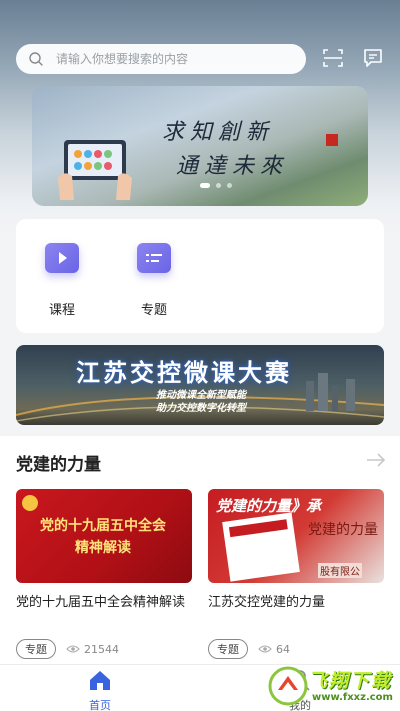 Image resolution: width=400 pixels, height=711 pixels. Describe the element at coordinates (225, 150) in the screenshot. I see `banner-slogan: 求知創新 通達未來` at that location.